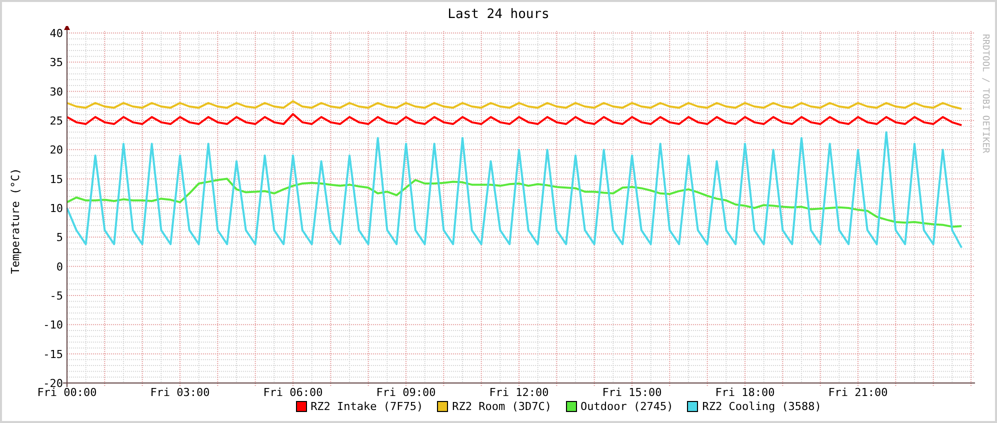 Image resolution: width=997 pixels, height=423 pixels. I want to click on tick-label: Fri 15:00, so click(632, 392).